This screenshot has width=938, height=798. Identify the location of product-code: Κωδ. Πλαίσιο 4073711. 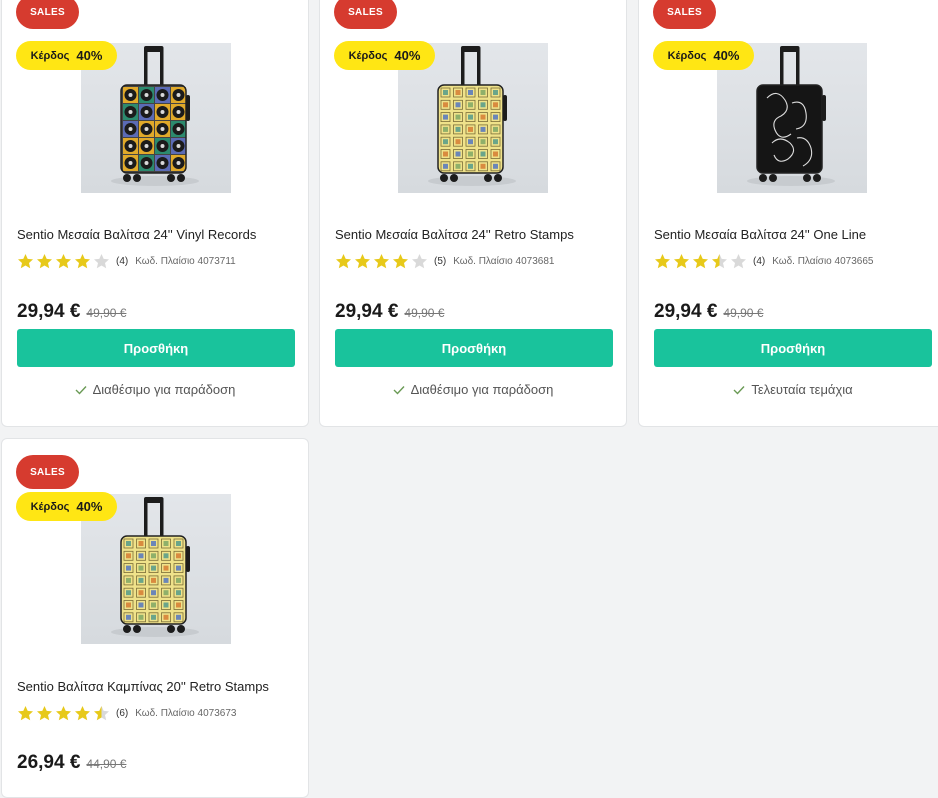
(185, 261).